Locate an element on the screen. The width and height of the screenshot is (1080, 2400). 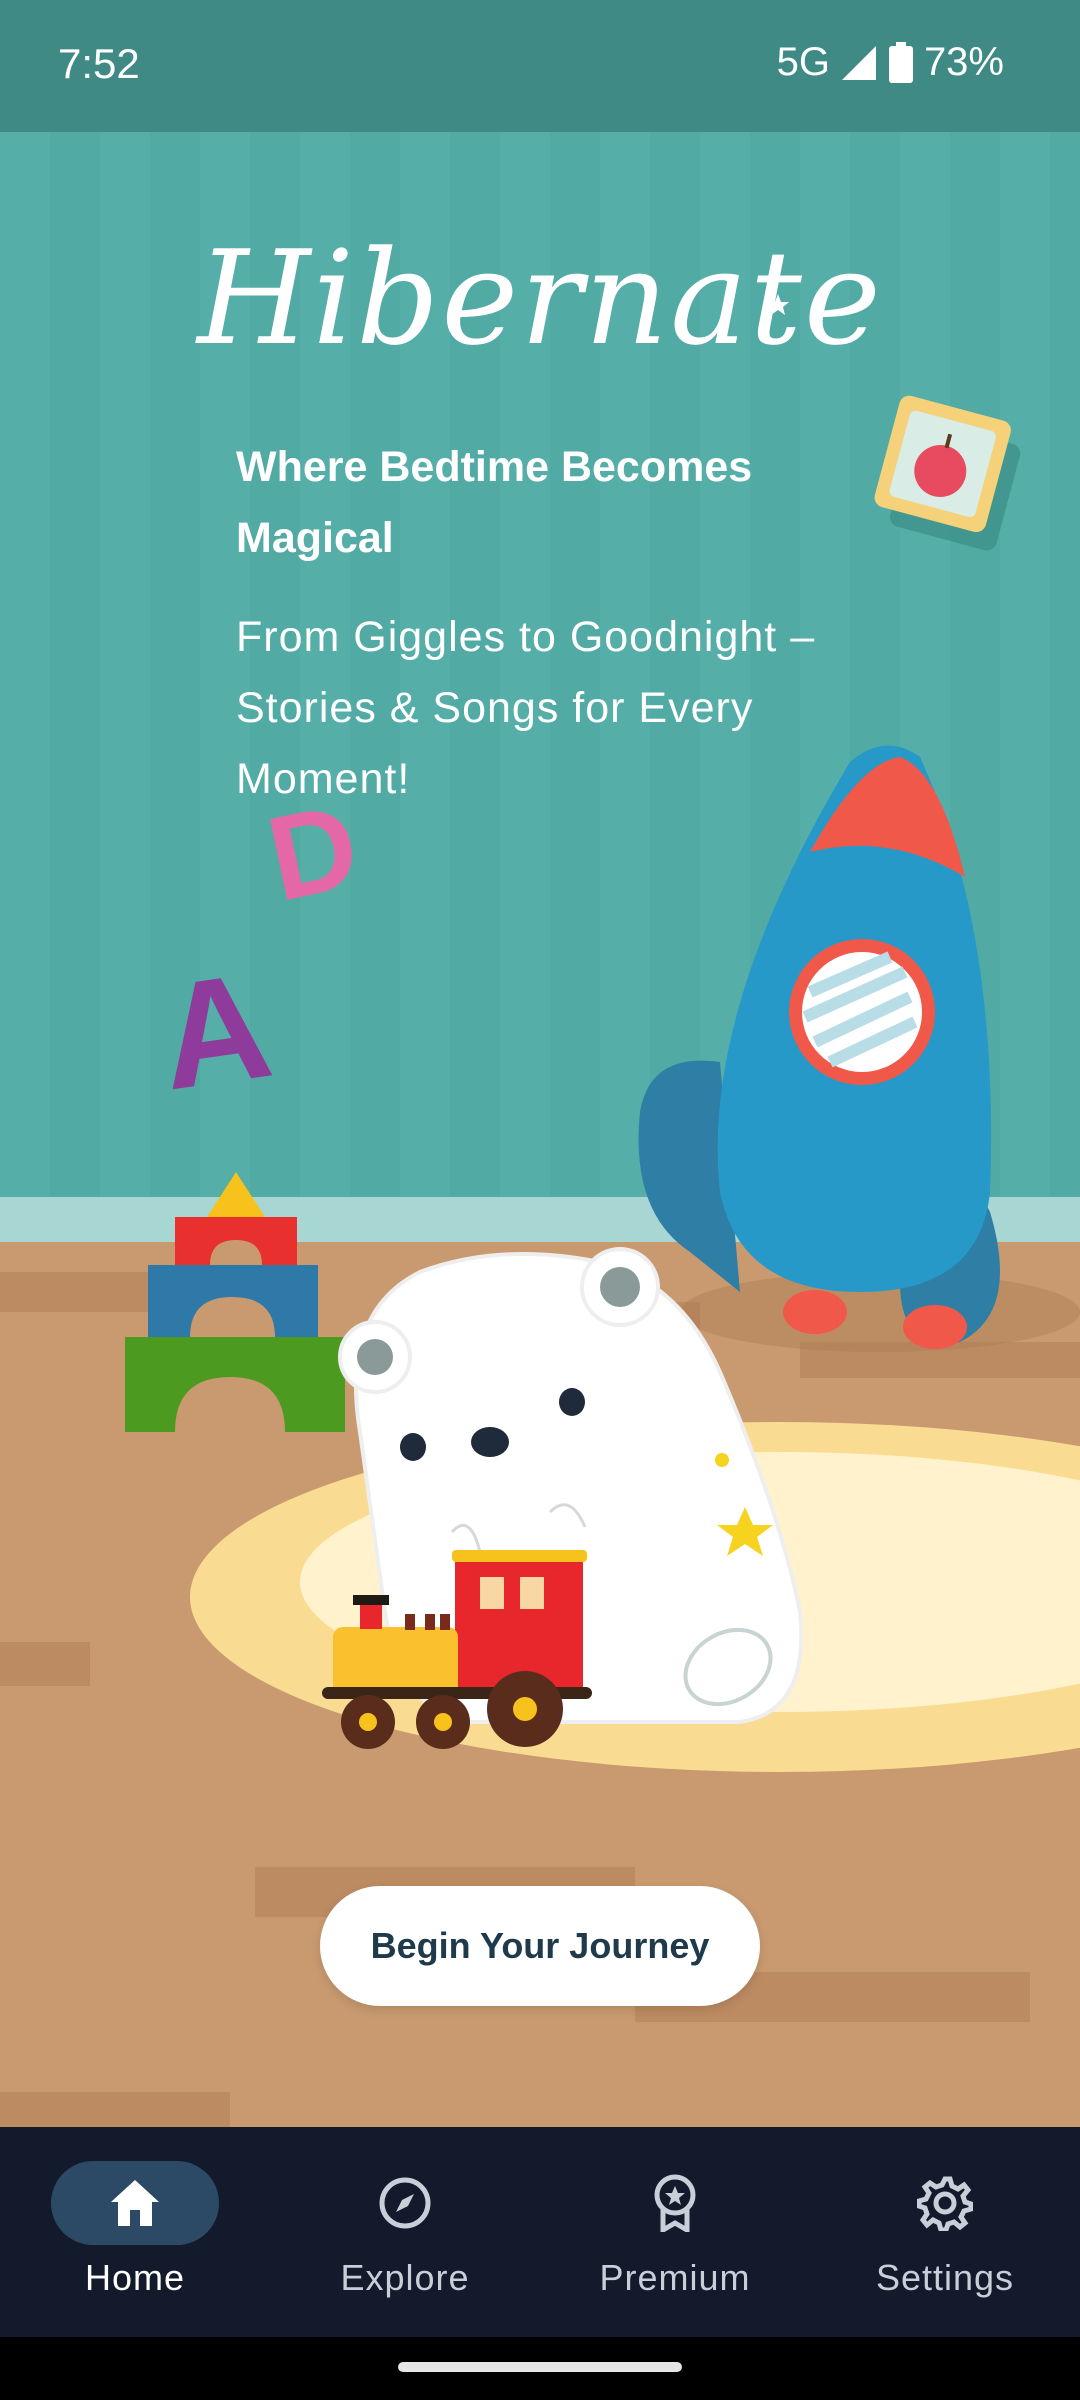
status-time: 7:52 is located at coordinates (99, 63).